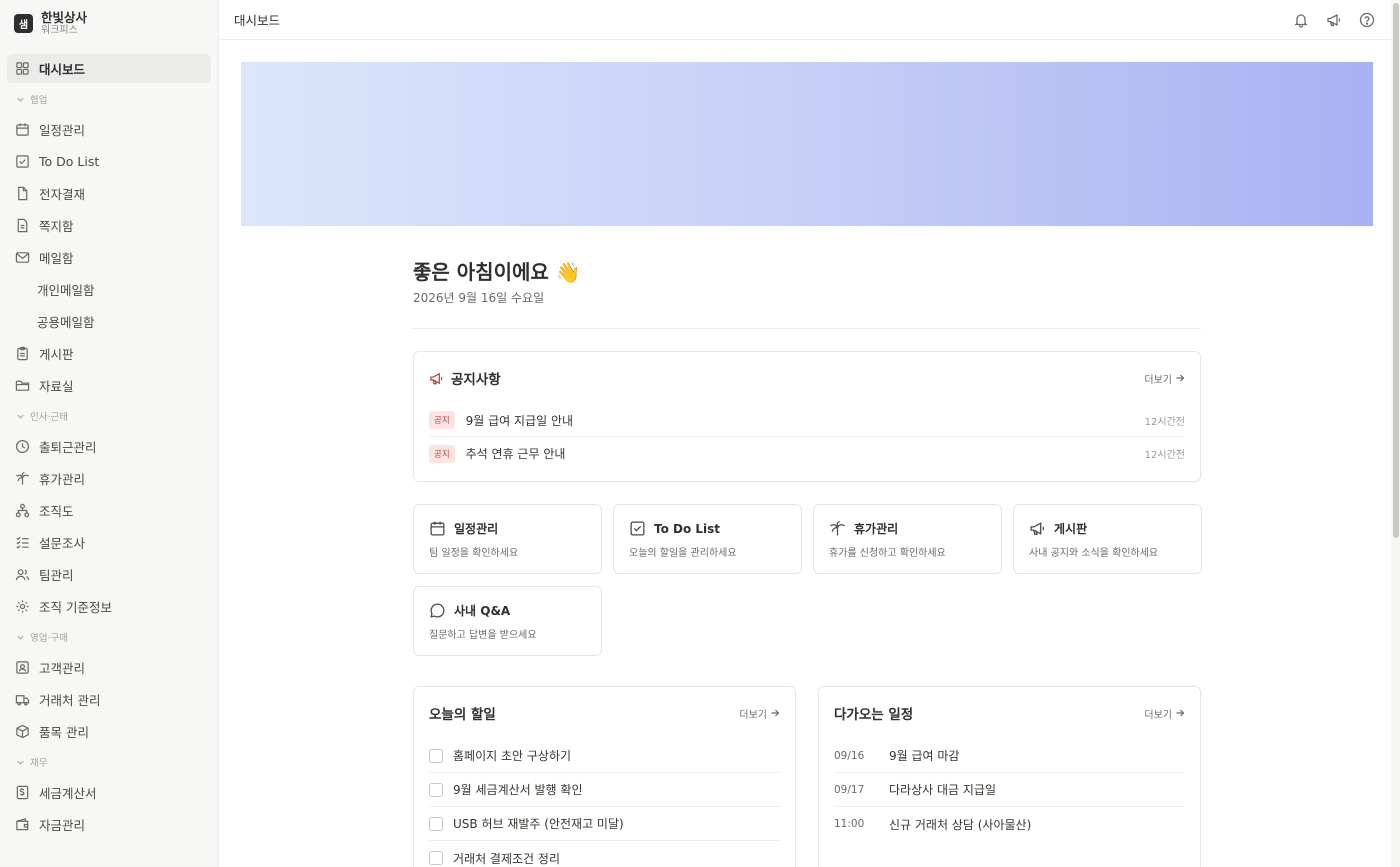 The height and width of the screenshot is (867, 1400). Describe the element at coordinates (64, 732) in the screenshot. I see `sidebar-item-label: 품목 관리` at that location.